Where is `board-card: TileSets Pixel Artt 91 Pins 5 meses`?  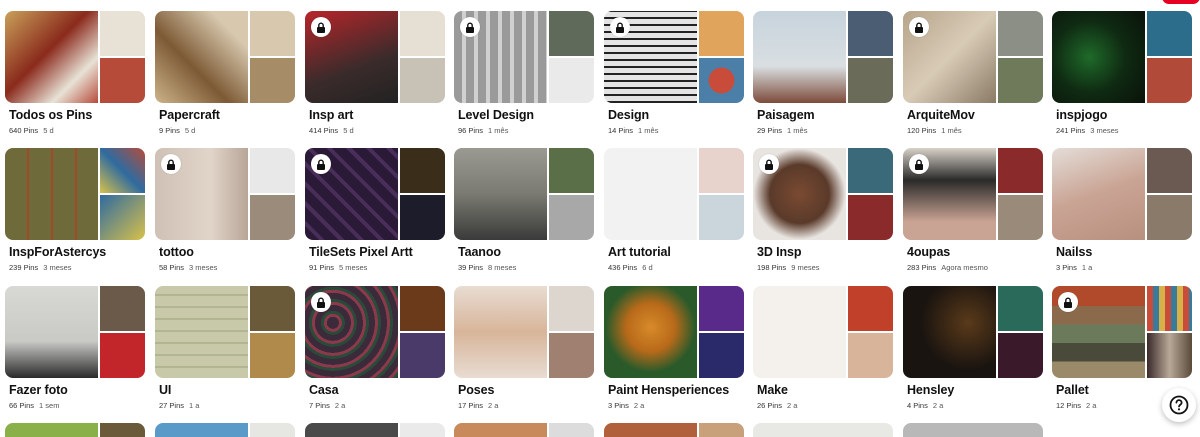
board-card: TileSets Pixel Artt 91 Pins 5 meses is located at coordinates (375, 213).